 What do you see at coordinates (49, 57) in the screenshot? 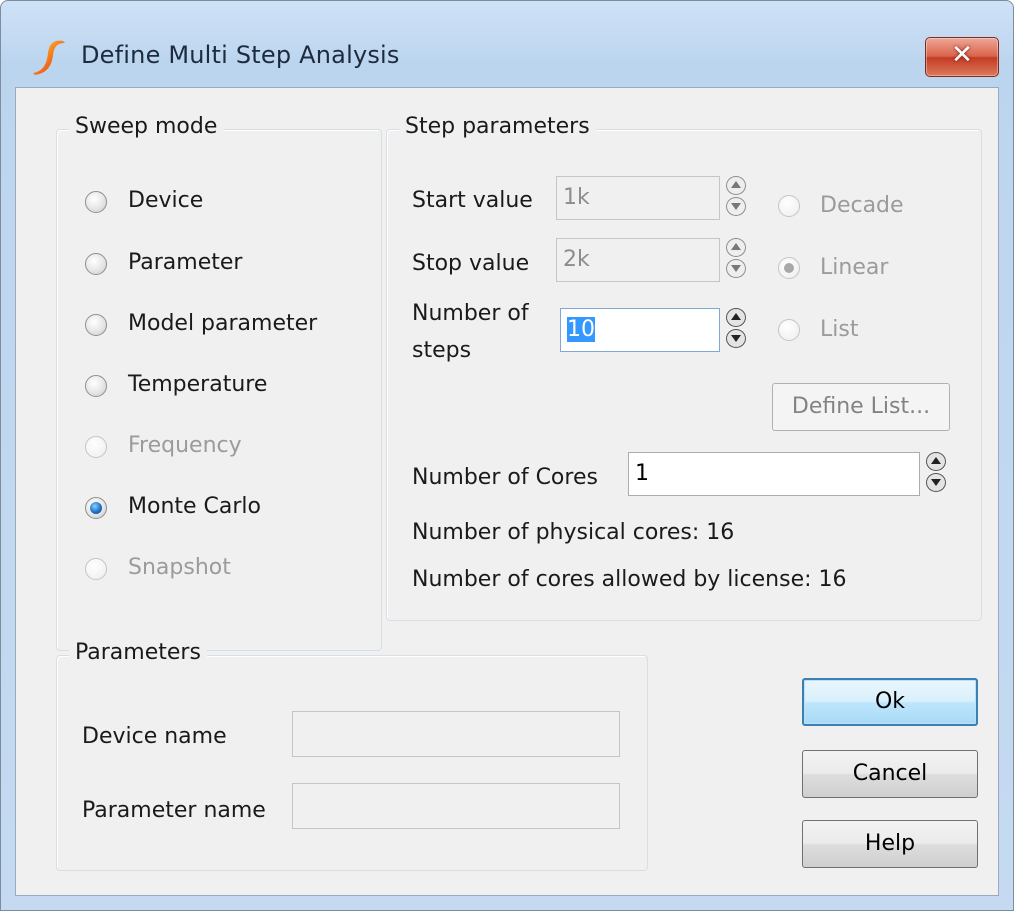
I see `simetrix-app-icon` at bounding box center [49, 57].